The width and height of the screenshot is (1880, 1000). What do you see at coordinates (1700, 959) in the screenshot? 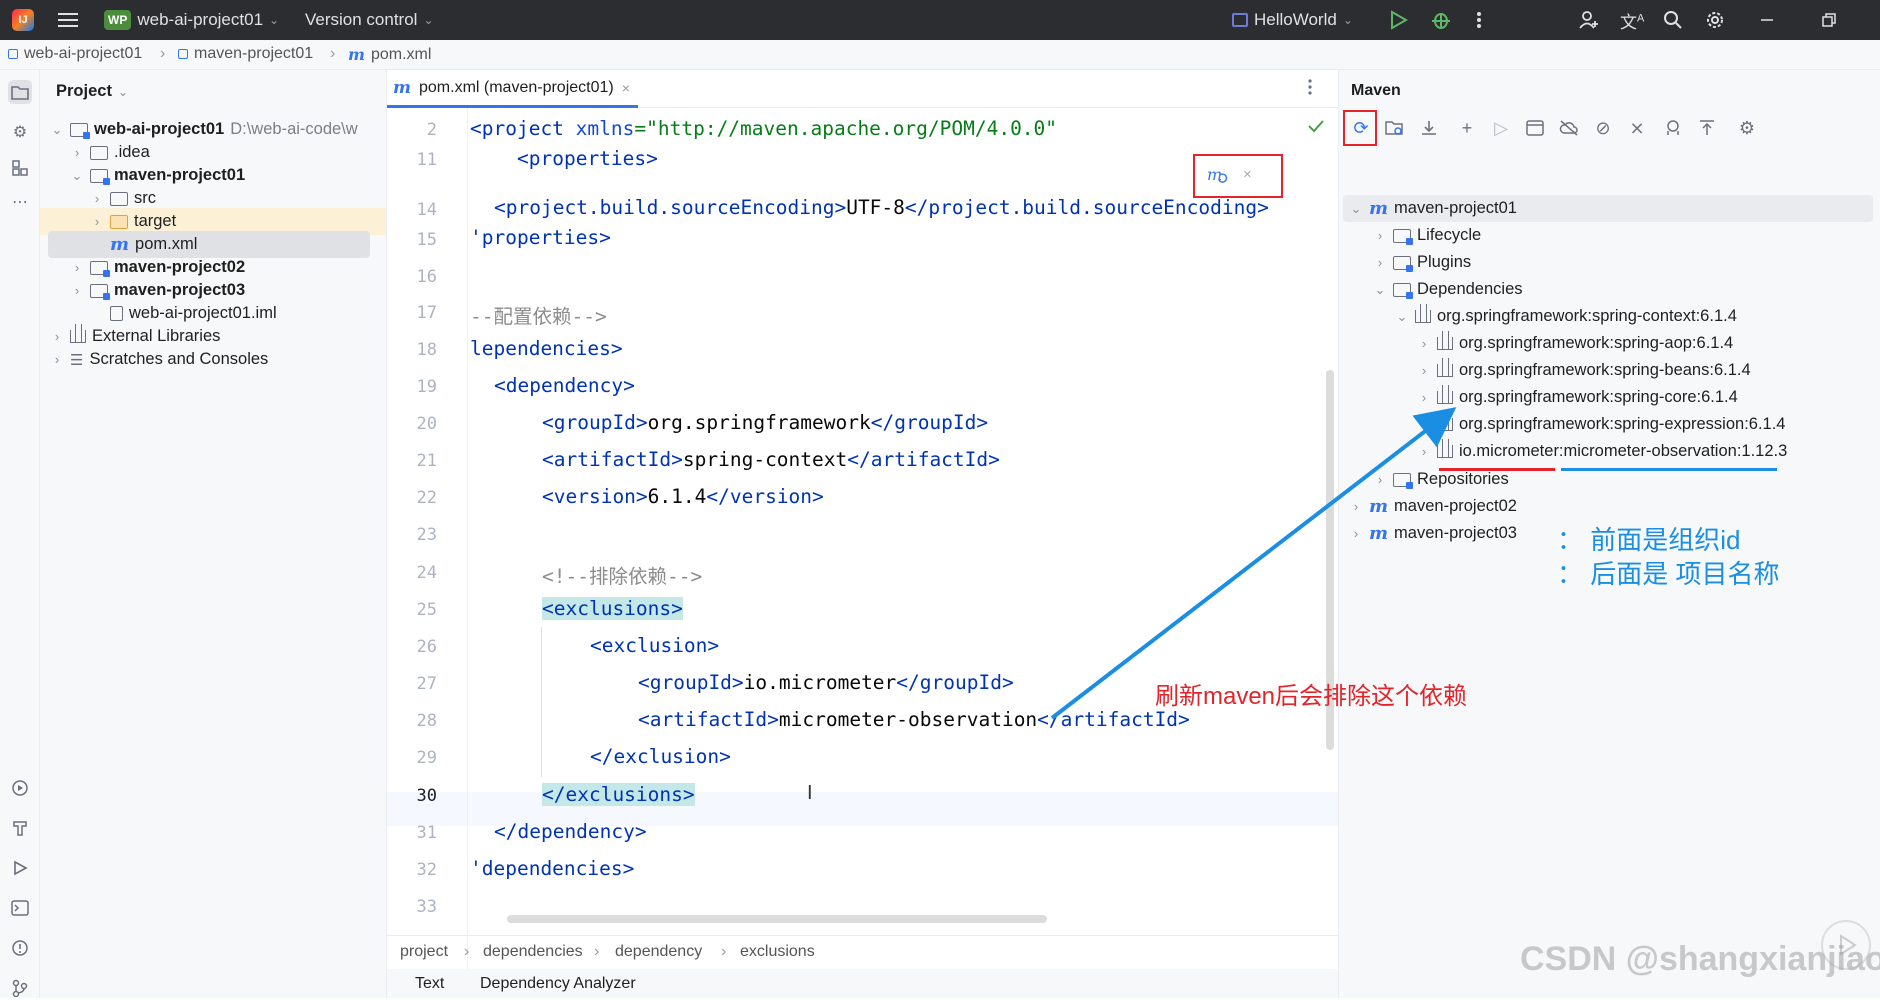
I see `watermark: CSDN @shangxianjiao` at bounding box center [1700, 959].